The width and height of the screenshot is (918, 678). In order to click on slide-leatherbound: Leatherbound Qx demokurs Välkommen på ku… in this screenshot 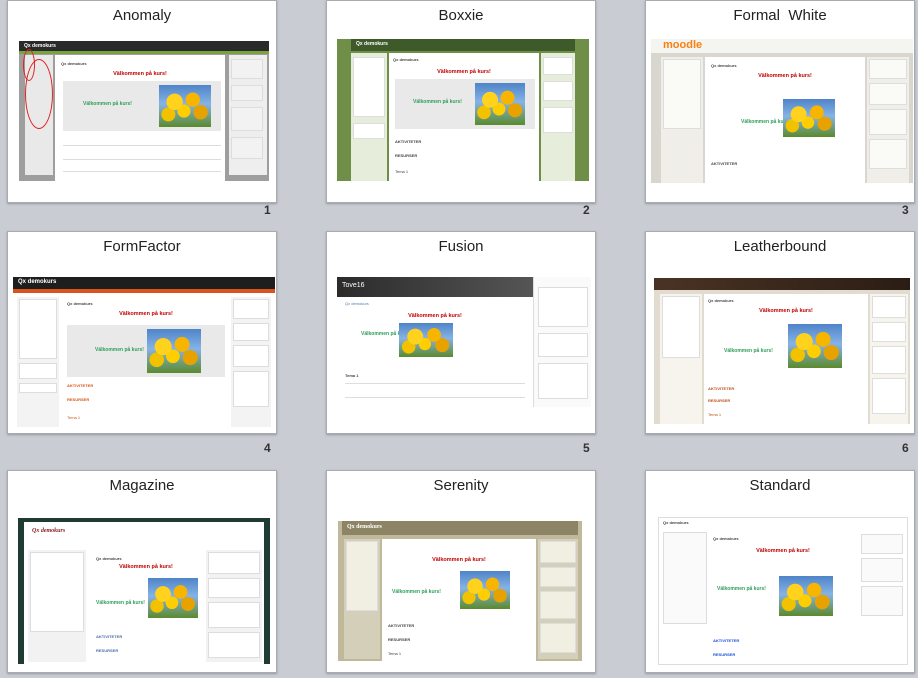, I will do `click(780, 332)`.